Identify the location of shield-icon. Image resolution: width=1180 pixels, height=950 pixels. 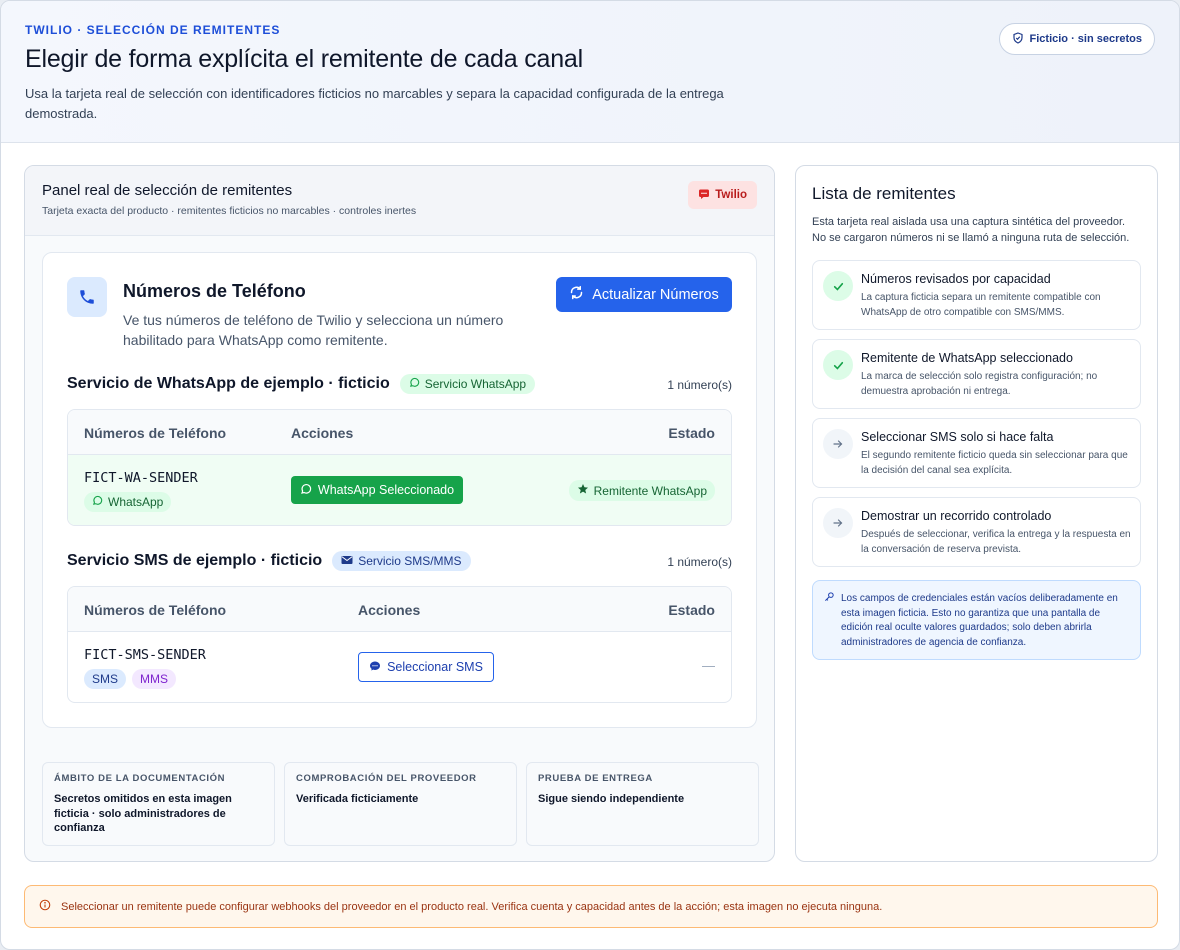
(1018, 39).